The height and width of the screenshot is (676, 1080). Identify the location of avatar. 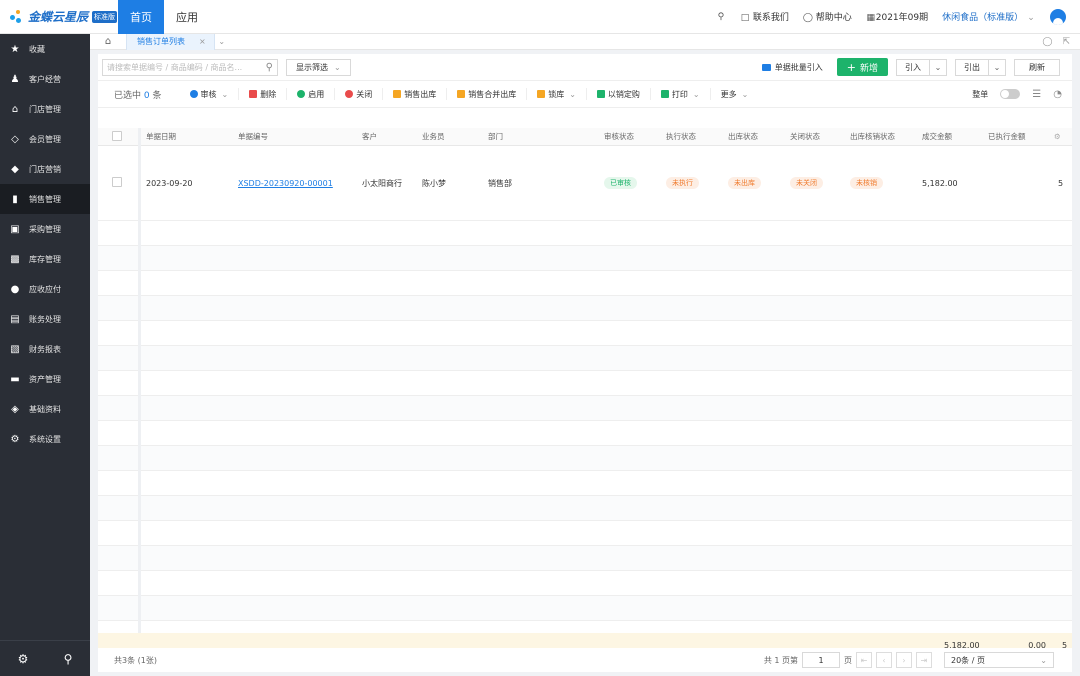
(1058, 16).